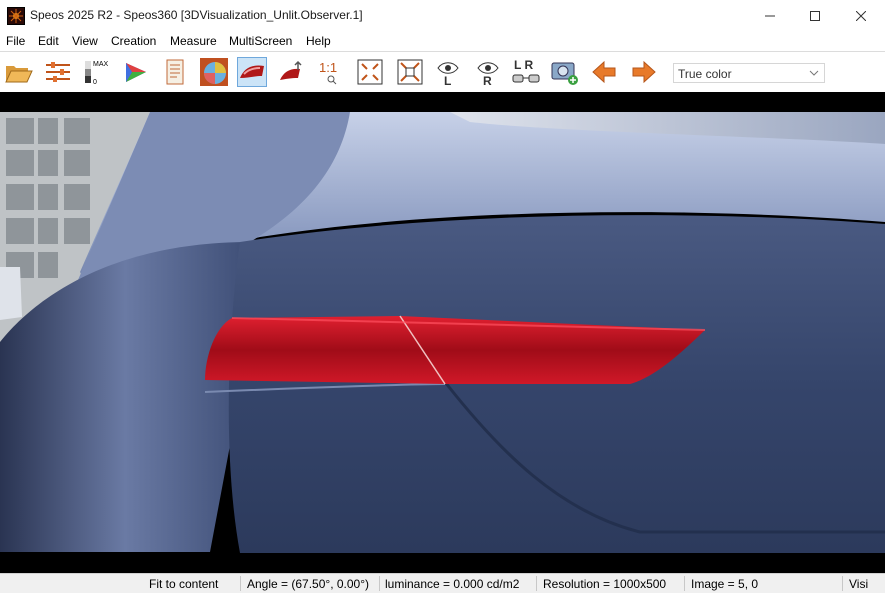 Image resolution: width=885 pixels, height=593 pixels. What do you see at coordinates (85, 41) in the screenshot?
I see `menu-view: View` at bounding box center [85, 41].